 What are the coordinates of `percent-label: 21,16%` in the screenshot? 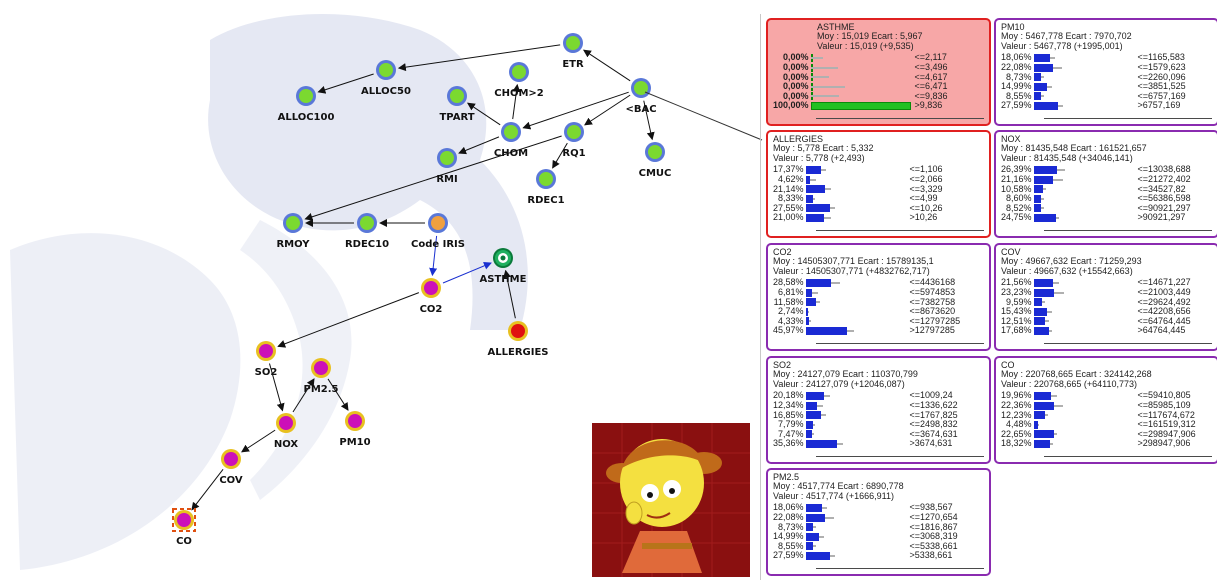 It's located at (1016, 178).